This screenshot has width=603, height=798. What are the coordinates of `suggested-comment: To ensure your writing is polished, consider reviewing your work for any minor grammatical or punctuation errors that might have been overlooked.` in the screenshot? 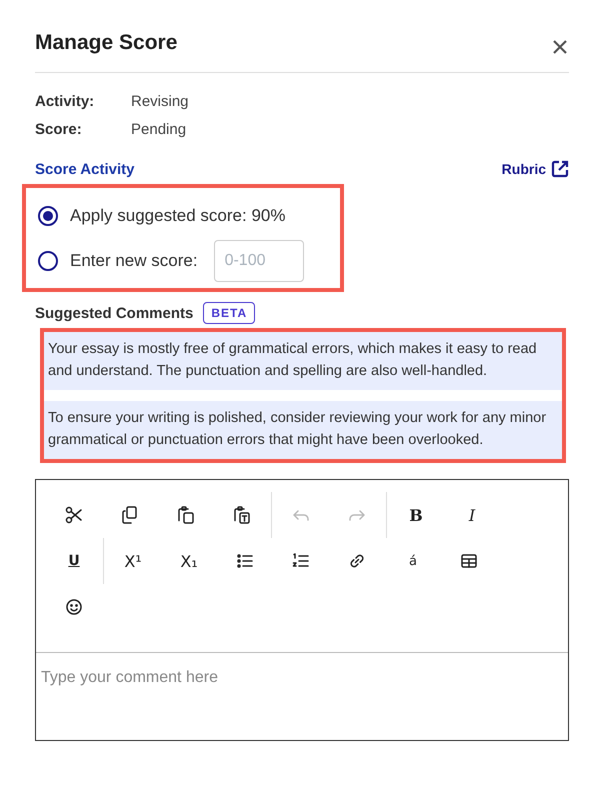 It's located at (303, 430).